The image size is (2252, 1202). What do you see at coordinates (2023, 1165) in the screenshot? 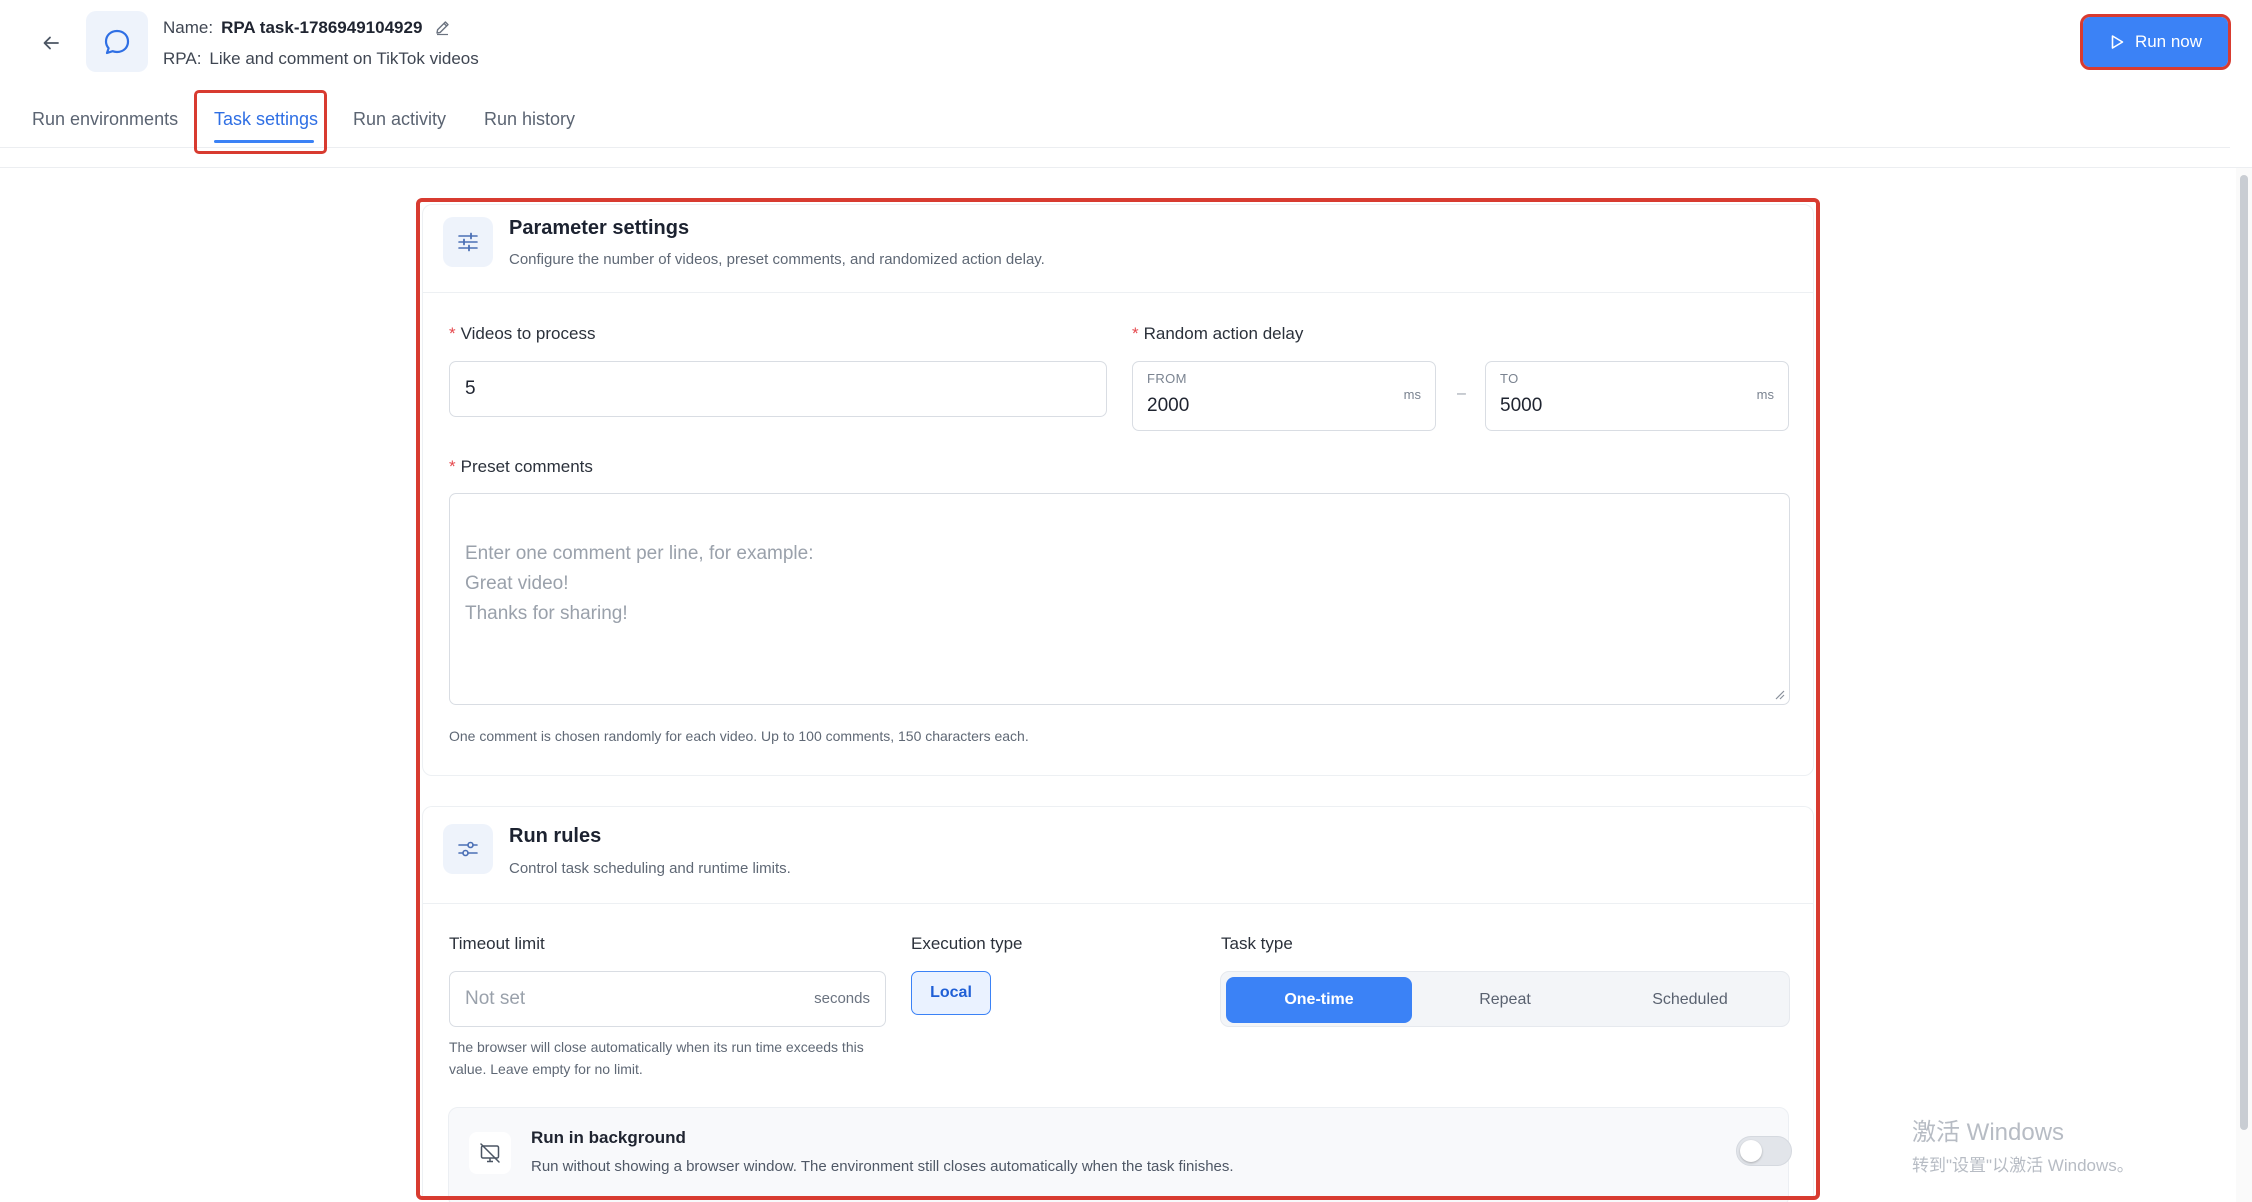
I see `watermark-line-2: 转到"设置"以激活 Windows。` at bounding box center [2023, 1165].